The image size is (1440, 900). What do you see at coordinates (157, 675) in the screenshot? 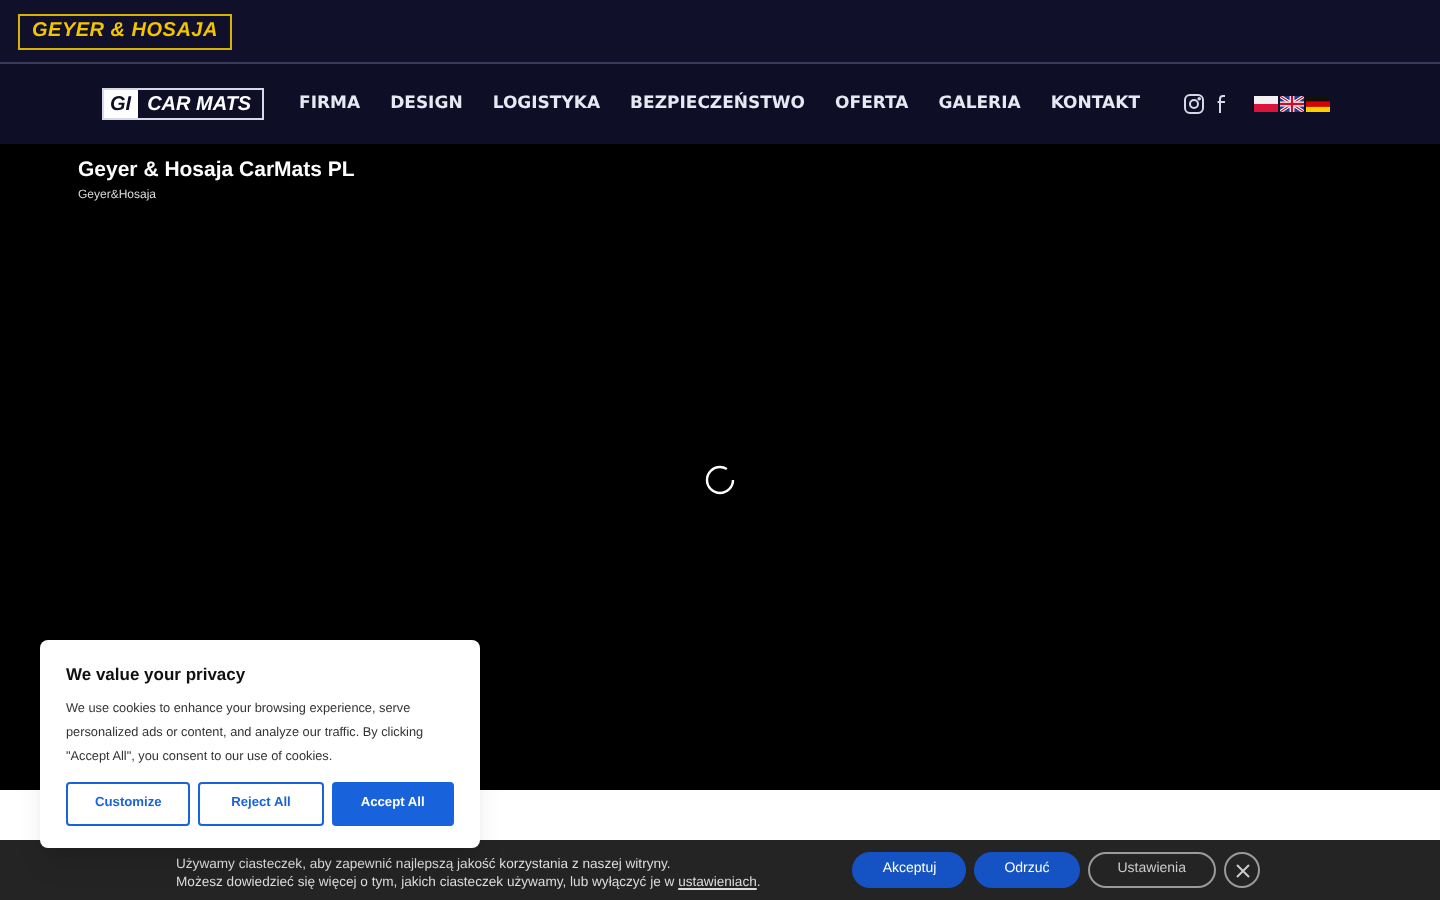
I see `dialog-title: We value your privacy` at bounding box center [157, 675].